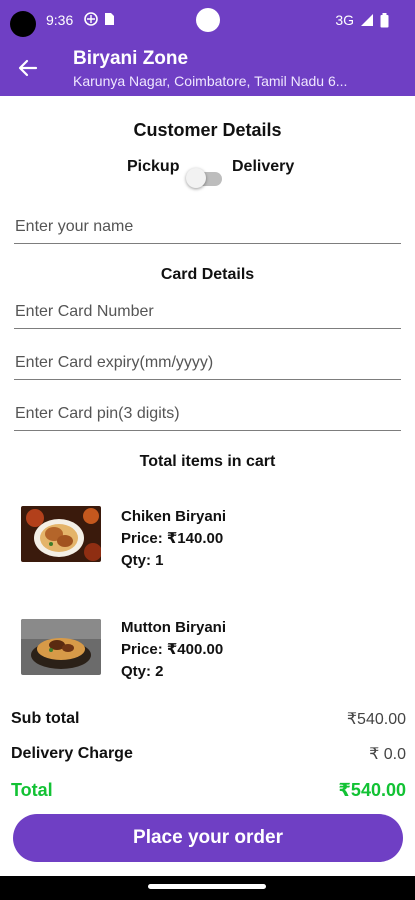  What do you see at coordinates (142, 671) in the screenshot?
I see `cart-item-qty: Qty: 2` at bounding box center [142, 671].